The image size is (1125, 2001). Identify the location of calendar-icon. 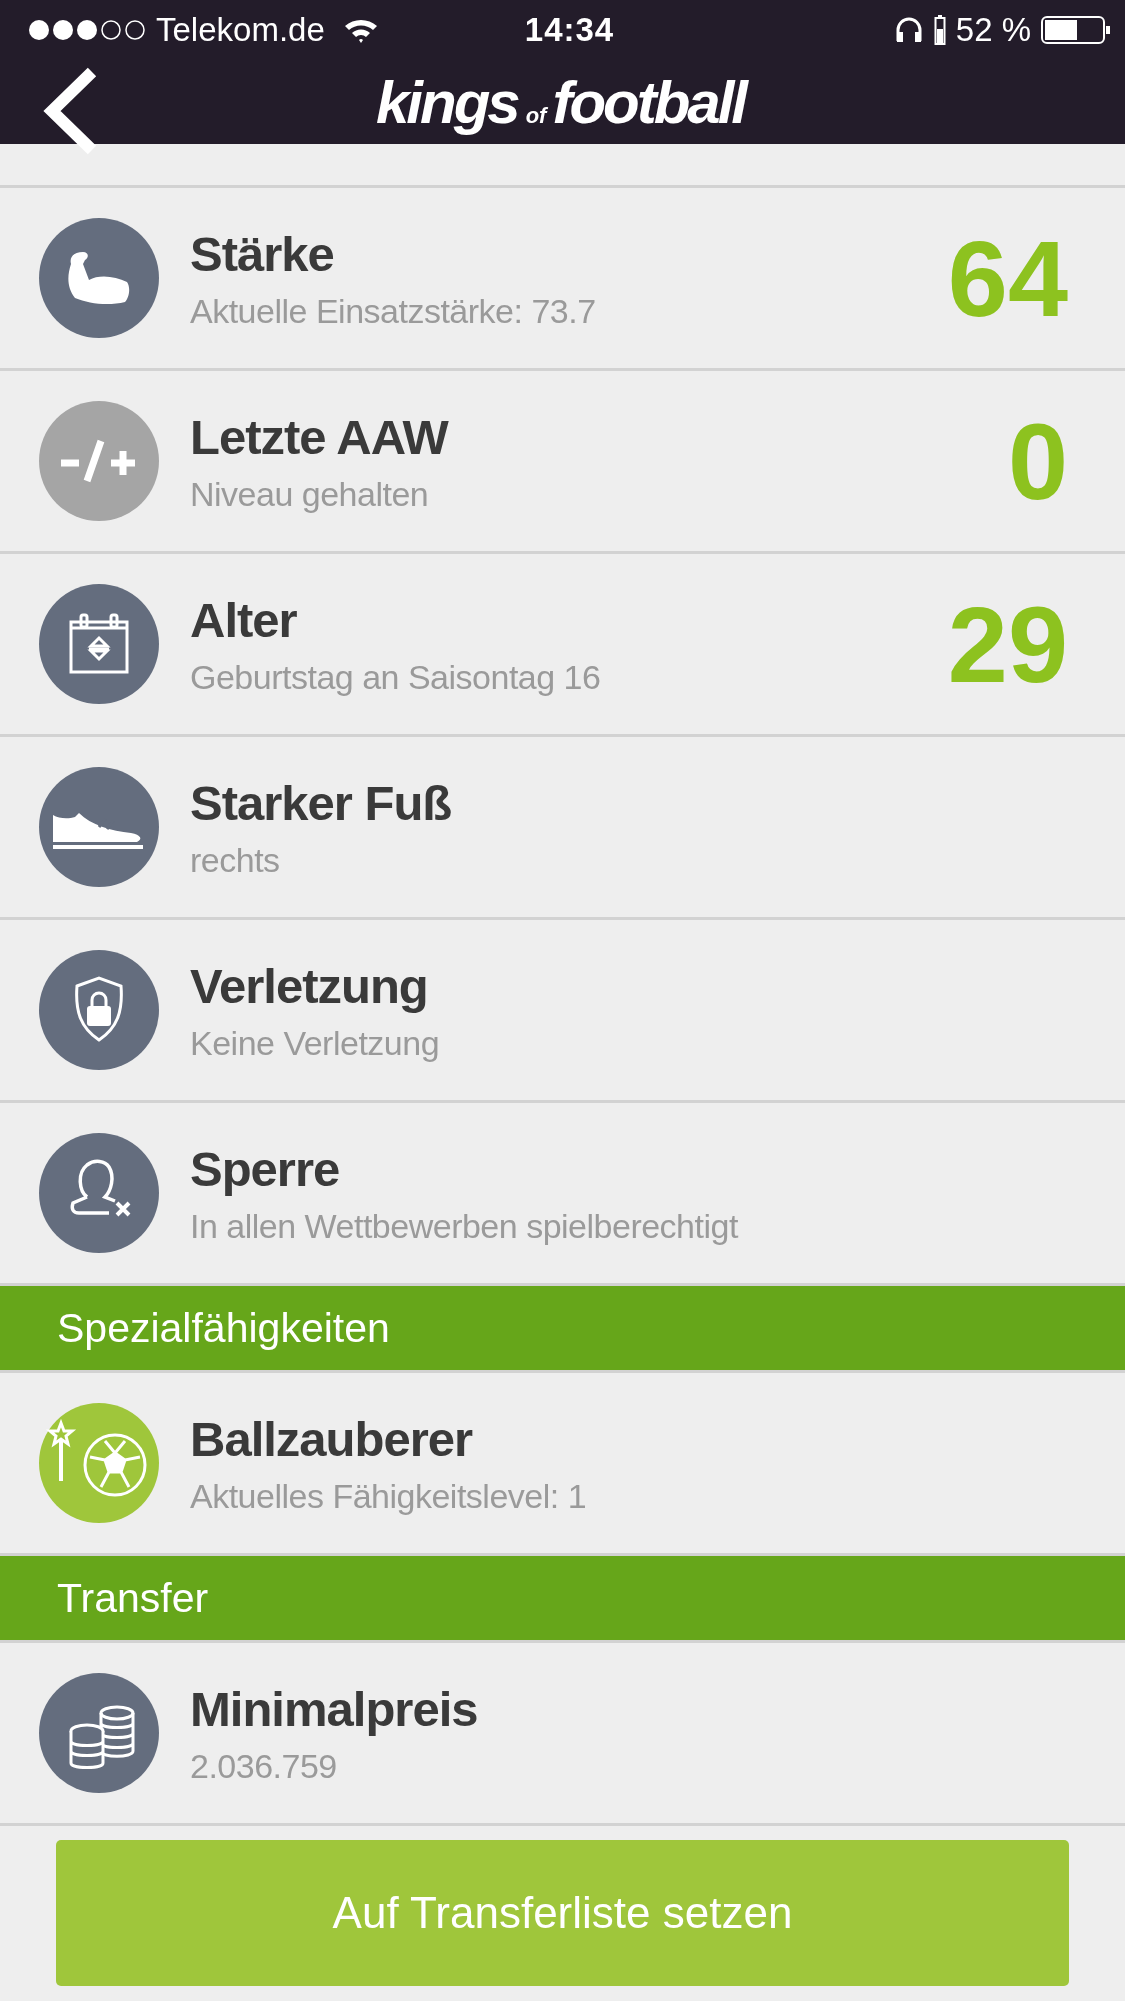
(99, 644).